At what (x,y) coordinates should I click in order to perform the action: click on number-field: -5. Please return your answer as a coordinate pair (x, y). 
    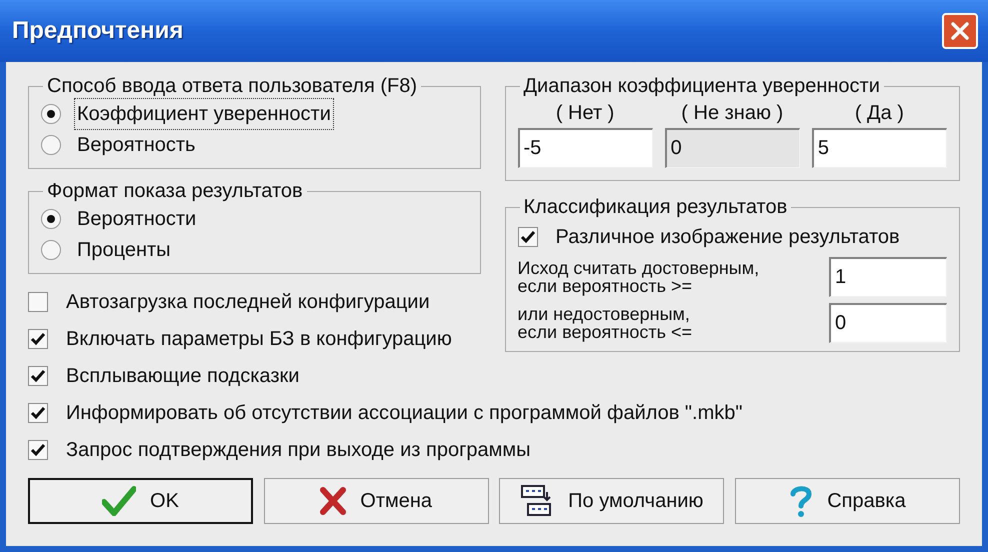
    Looking at the image, I should click on (585, 148).